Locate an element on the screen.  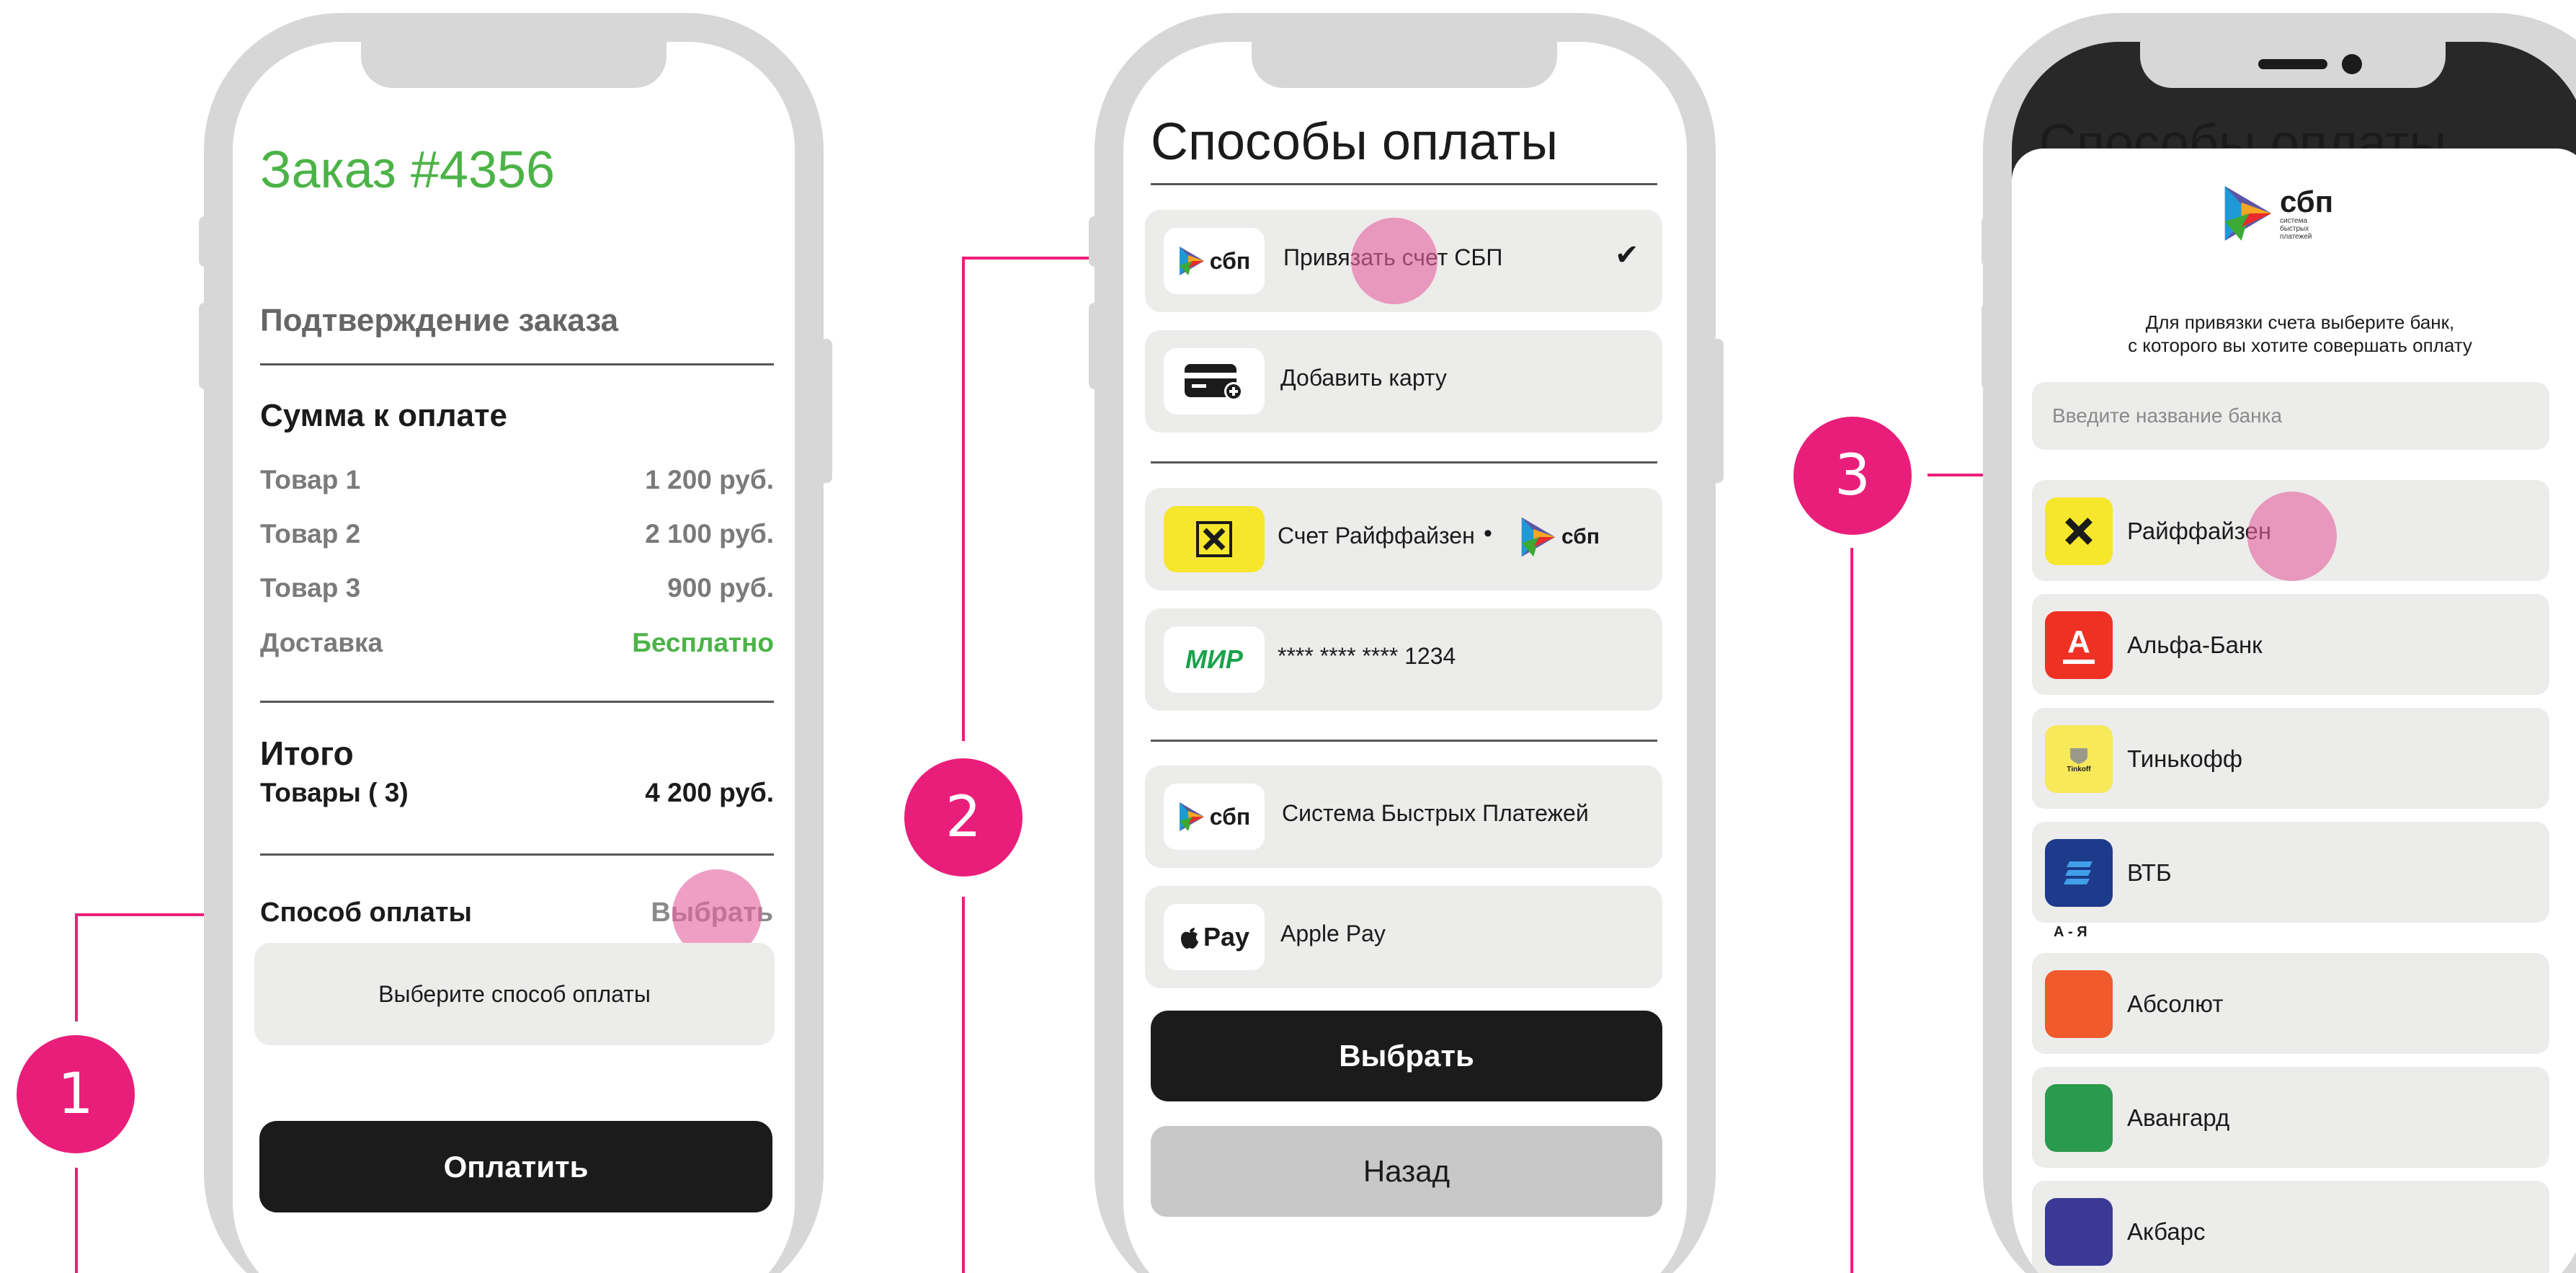
connector-line-1-bottom is located at coordinates (76, 1220).